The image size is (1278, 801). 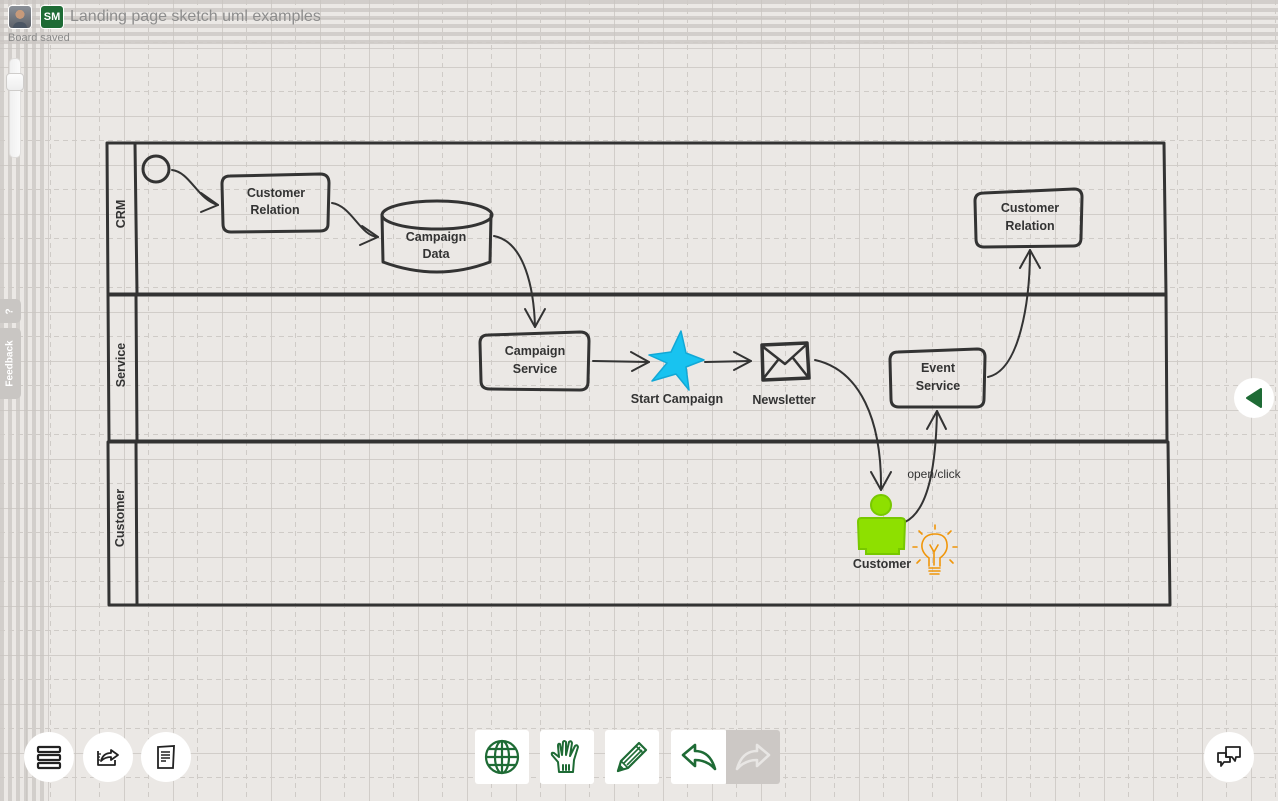 I want to click on activity-campaign-service, so click(x=534, y=361).